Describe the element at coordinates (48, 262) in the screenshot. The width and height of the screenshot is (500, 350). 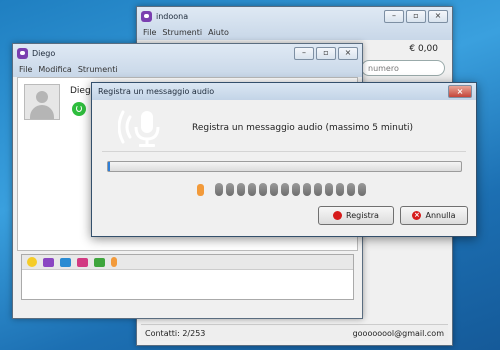
I see `folder-icon` at that location.